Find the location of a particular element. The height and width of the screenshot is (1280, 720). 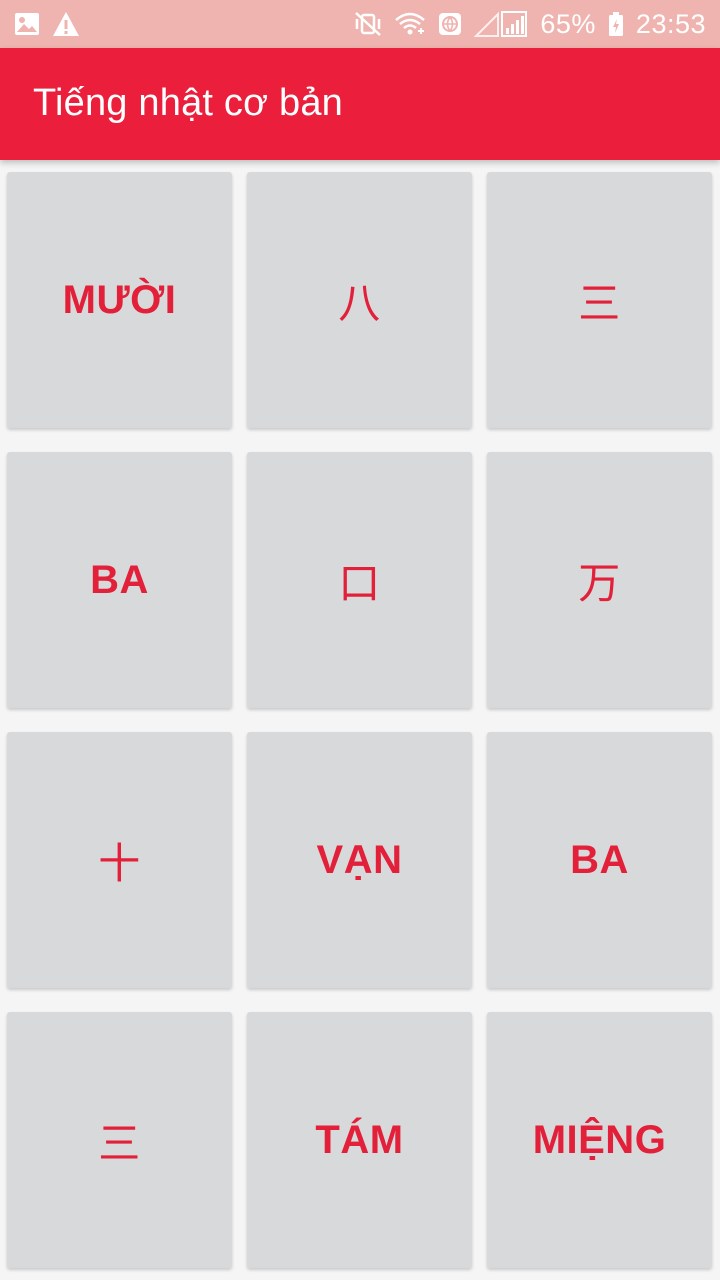

tile: 十 is located at coordinates (119, 860).